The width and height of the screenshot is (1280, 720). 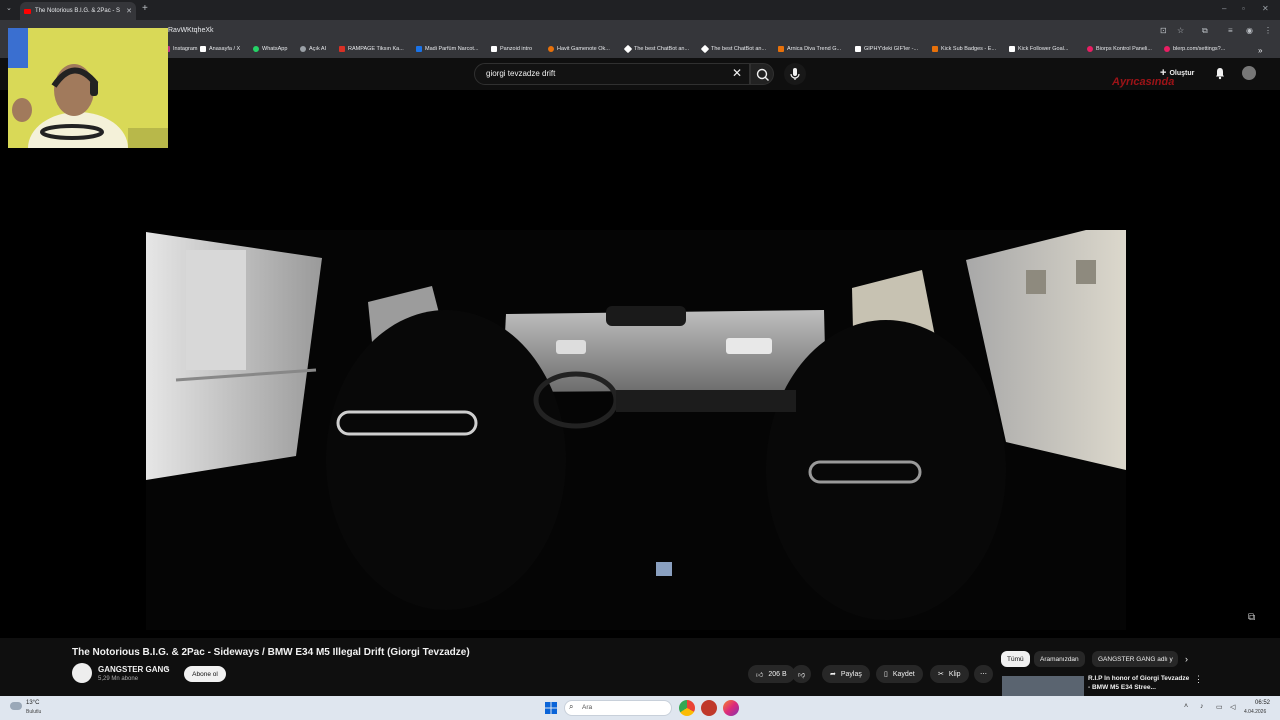 I want to click on clock-date: 4.04.2026, so click(x=1255, y=712).